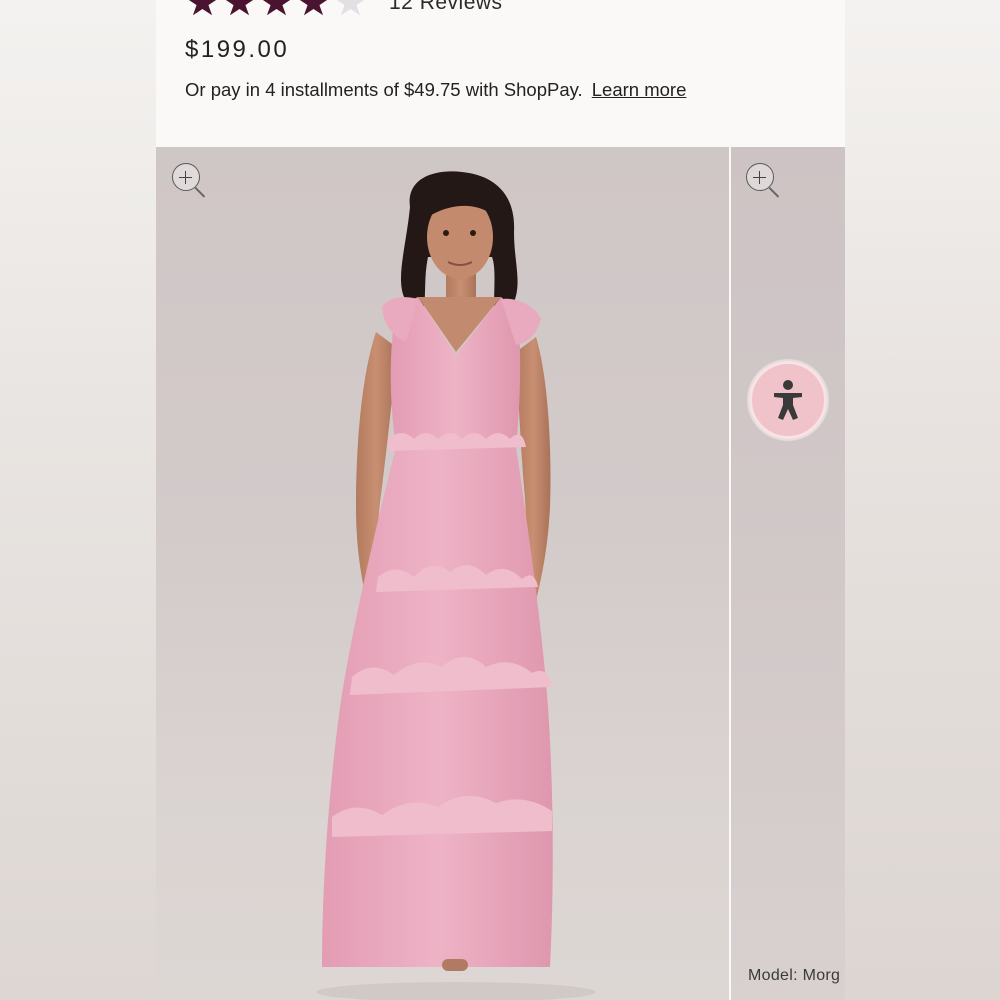  Describe the element at coordinates (446, 7) in the screenshot. I see `reviews-link: 12 Reviews` at that location.